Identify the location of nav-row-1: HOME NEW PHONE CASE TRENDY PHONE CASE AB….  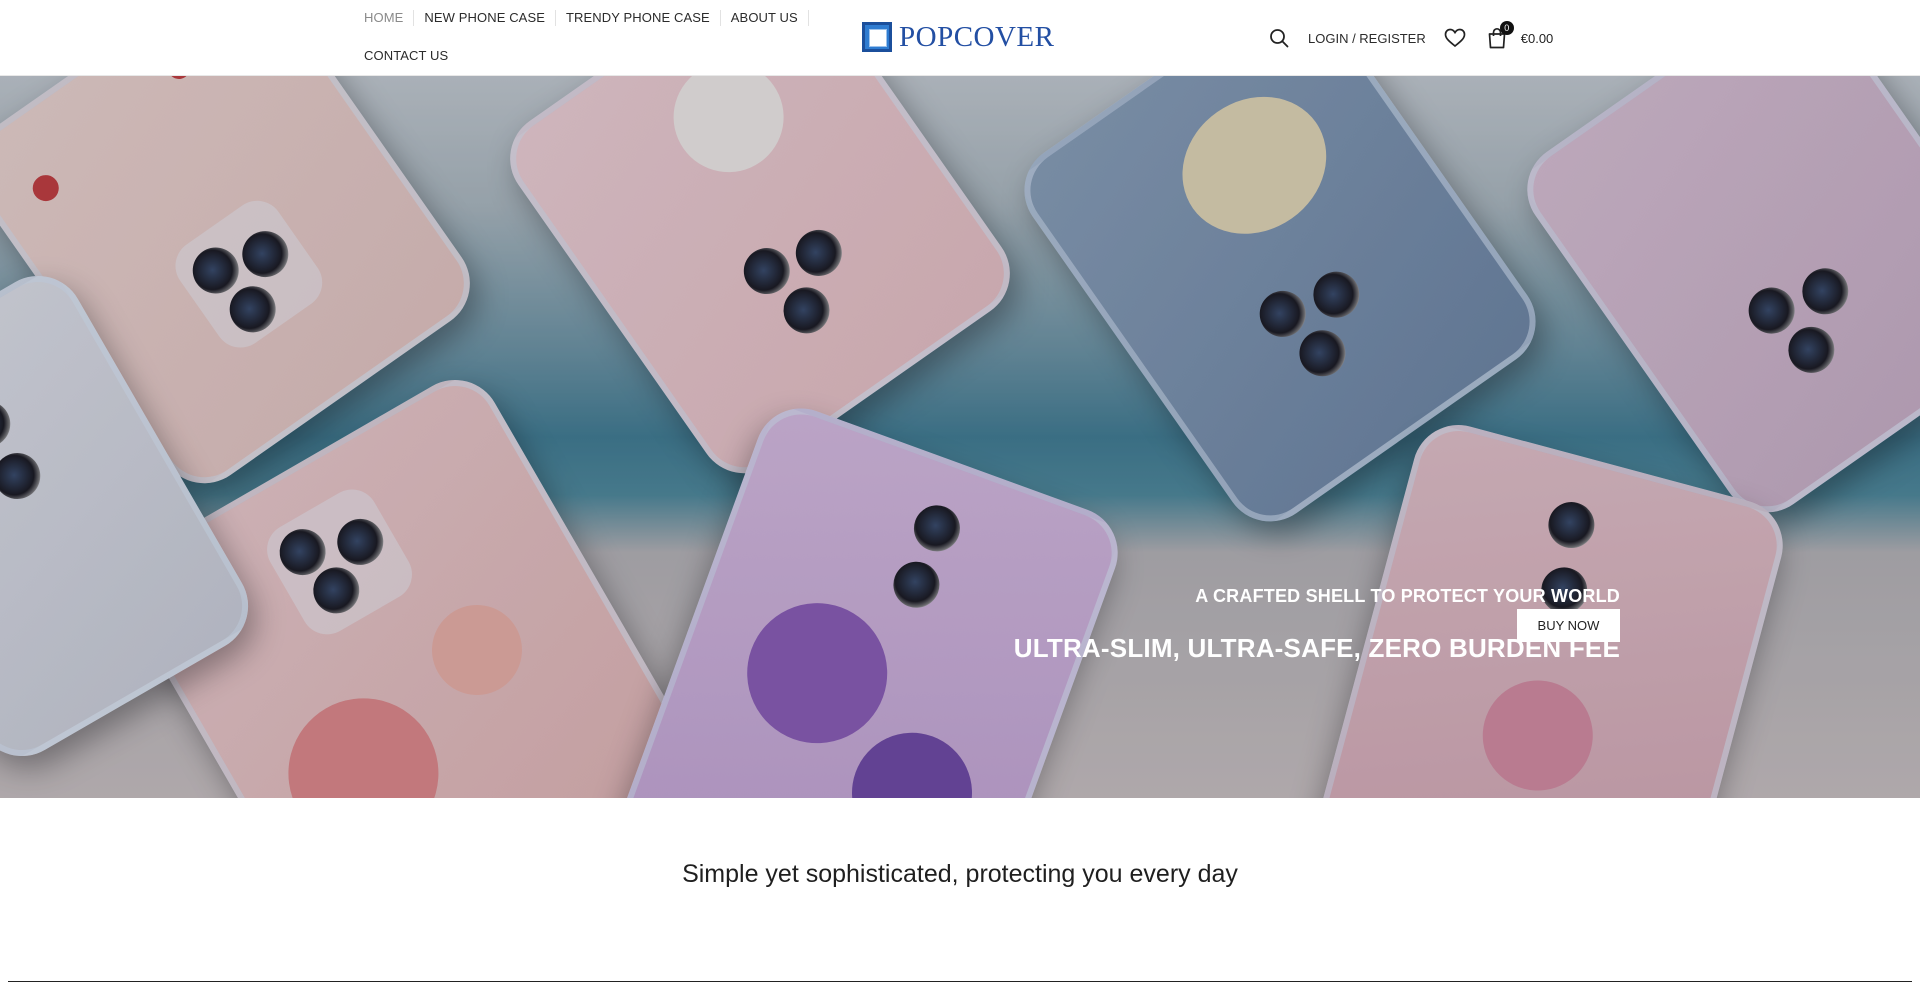
(589, 18).